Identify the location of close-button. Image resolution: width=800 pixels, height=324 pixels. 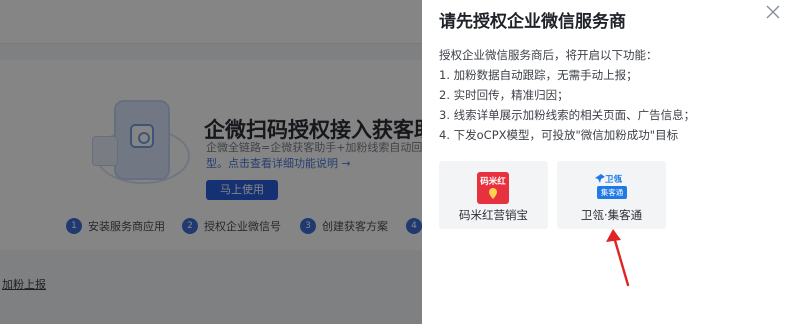
(773, 12).